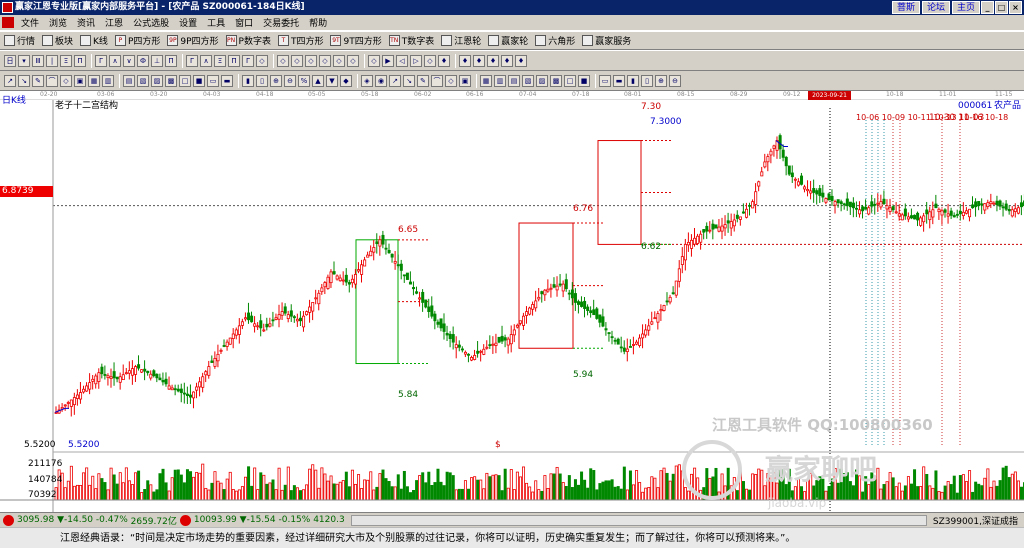 The width and height of the screenshot is (1024, 549). Describe the element at coordinates (975, 520) in the screenshot. I see `index-selector: SZ399001,深证成指` at that location.